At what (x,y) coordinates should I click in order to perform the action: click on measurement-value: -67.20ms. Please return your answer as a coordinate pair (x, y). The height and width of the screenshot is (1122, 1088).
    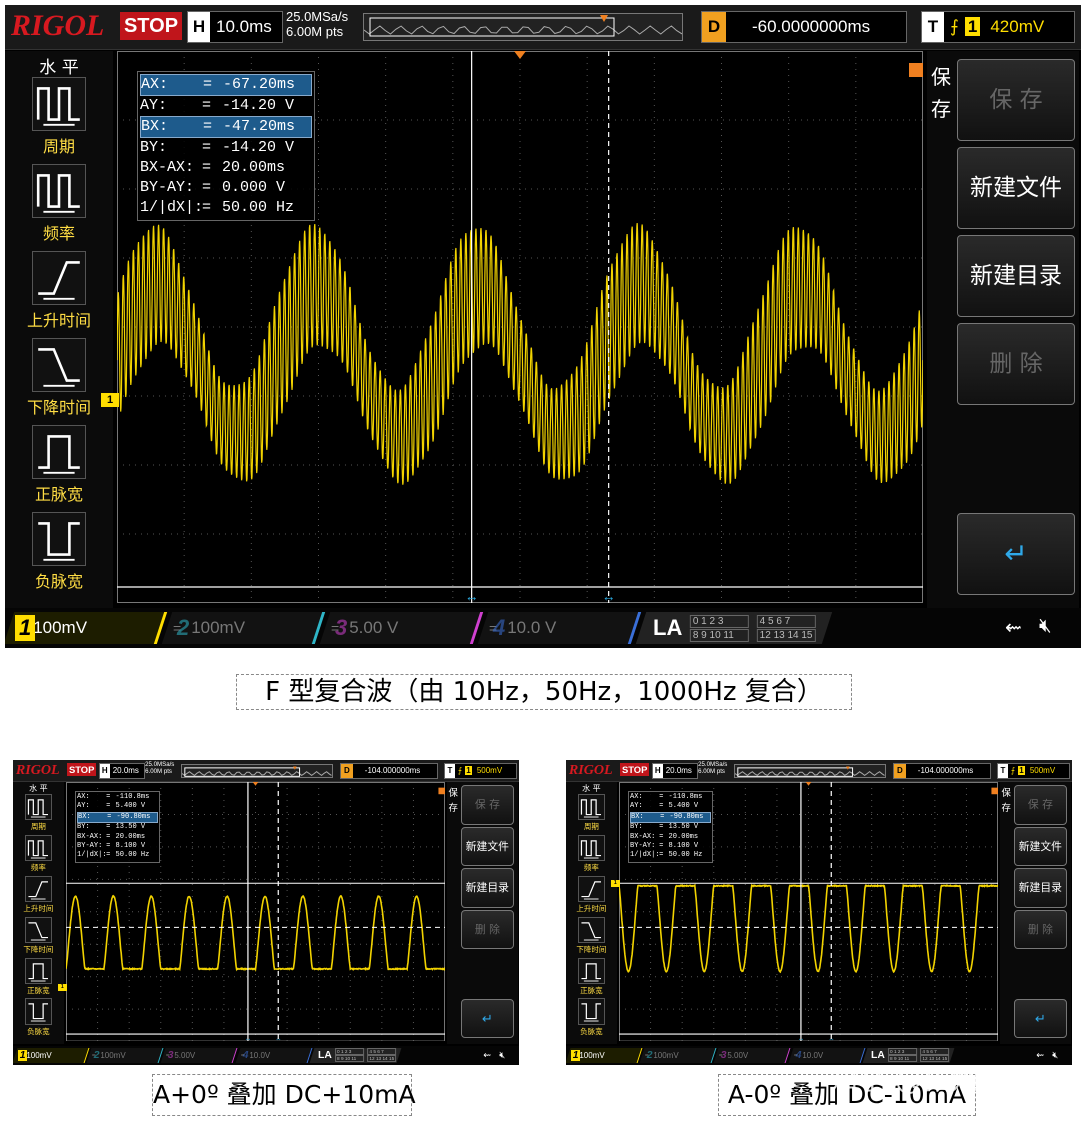
    Looking at the image, I should click on (259, 85).